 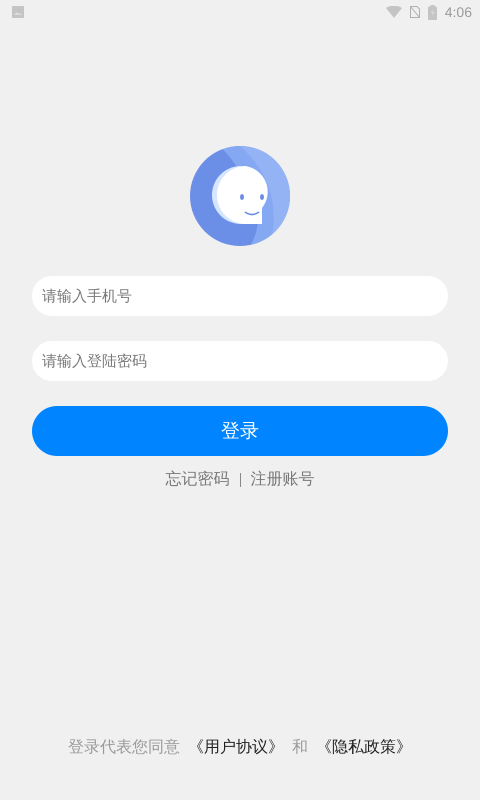 What do you see at coordinates (394, 12) in the screenshot?
I see `wifi-icon` at bounding box center [394, 12].